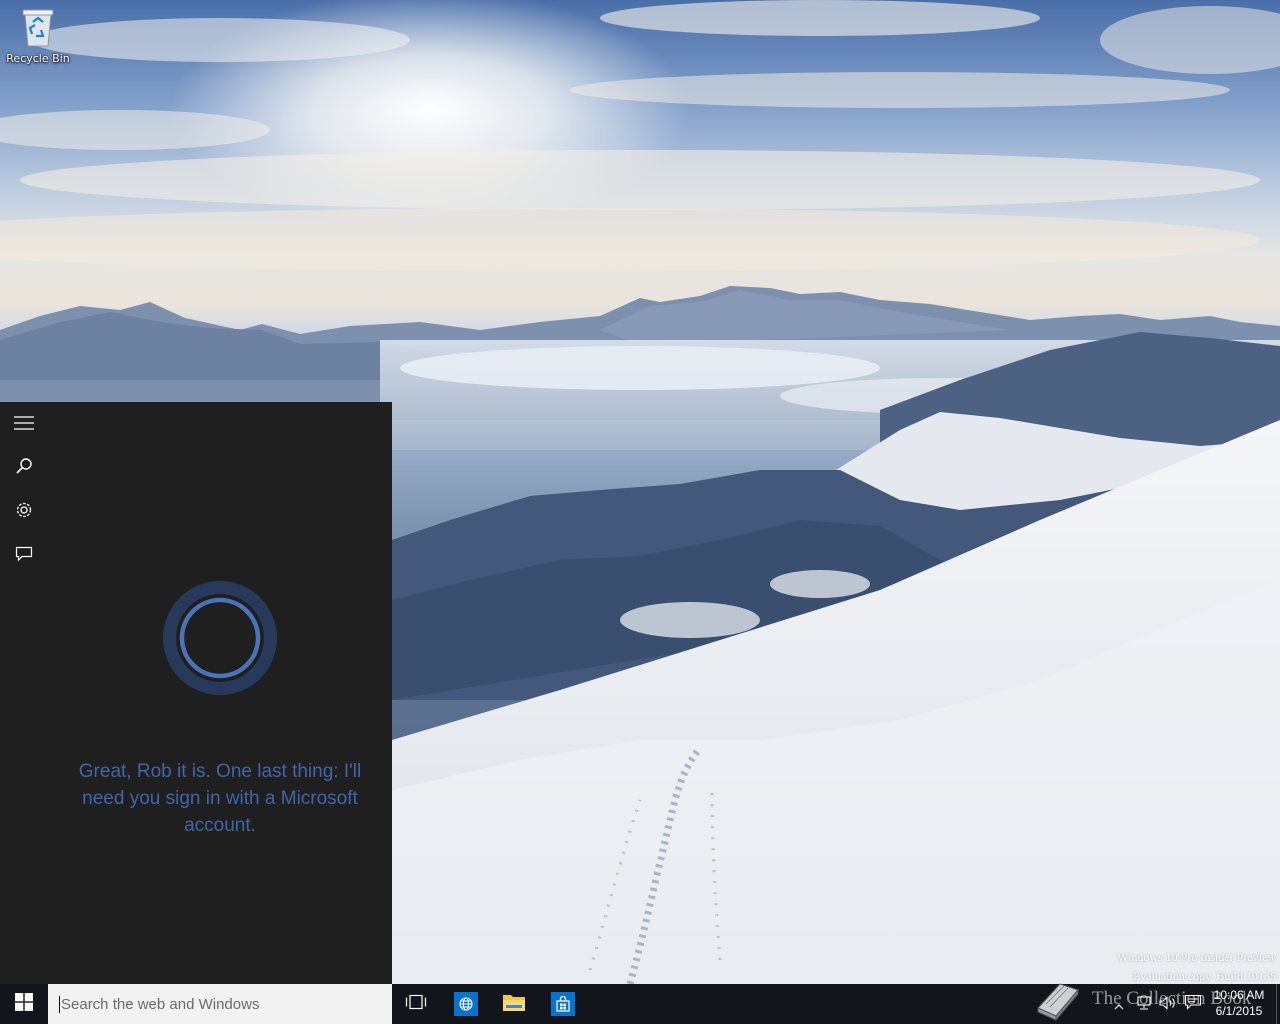 This screenshot has height=1024, width=1280. What do you see at coordinates (1239, 995) in the screenshot?
I see `clock-time: 10:06 AM` at bounding box center [1239, 995].